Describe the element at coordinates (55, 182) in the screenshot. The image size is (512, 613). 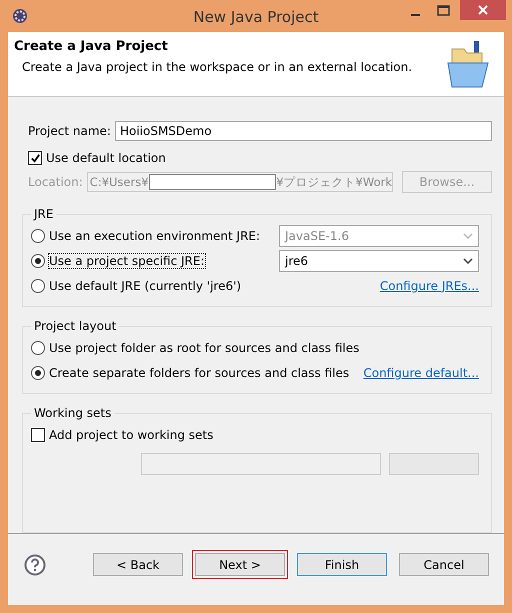
I see `field-label: Location:` at that location.